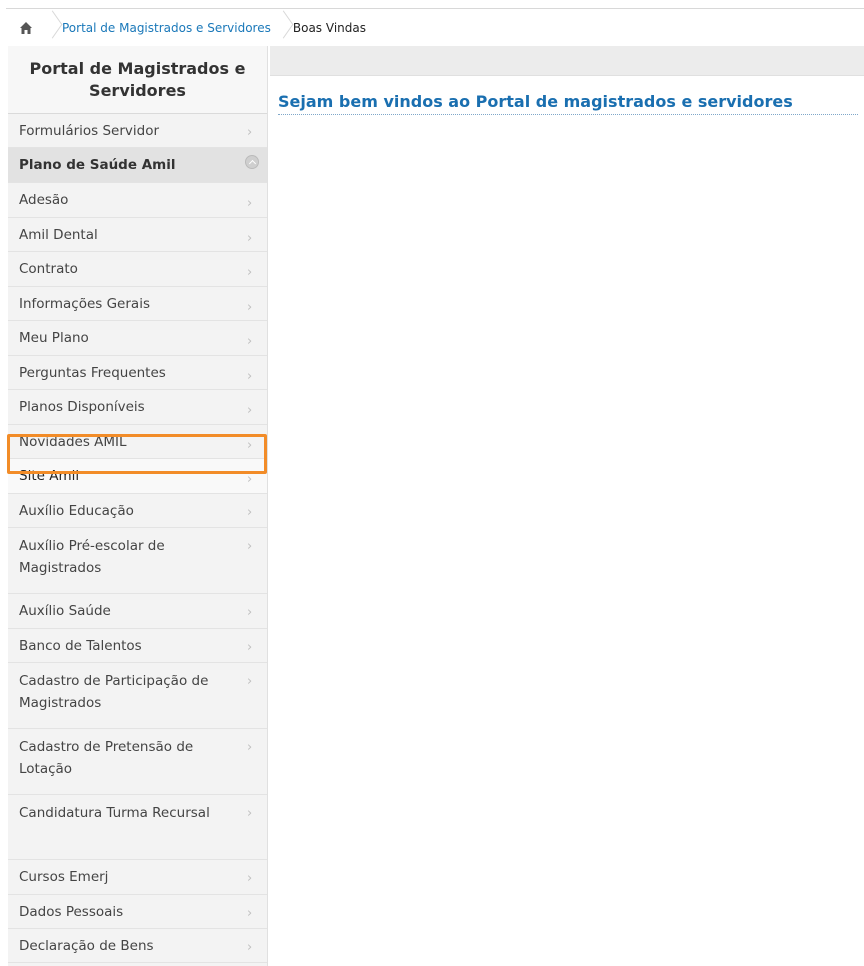 Image resolution: width=864 pixels, height=966 pixels. I want to click on sidebar-item-label: Auxílio Educação, so click(76, 510).